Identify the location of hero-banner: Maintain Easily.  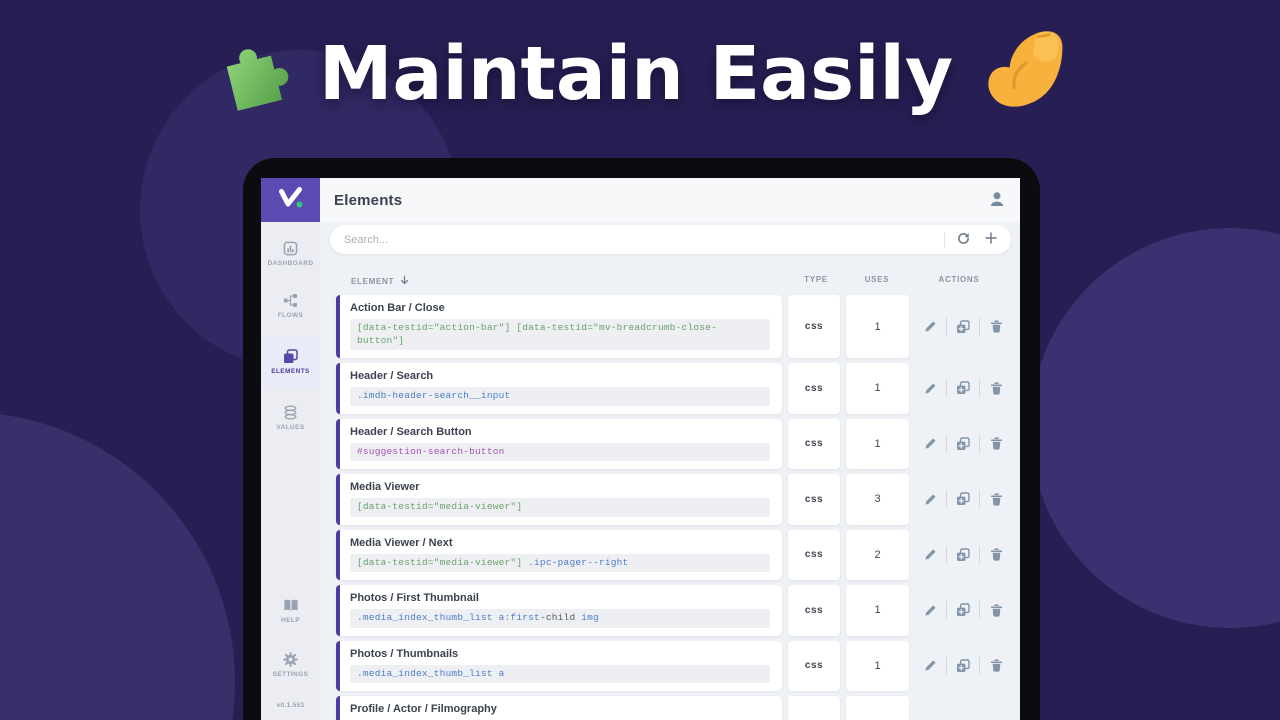
(640, 74).